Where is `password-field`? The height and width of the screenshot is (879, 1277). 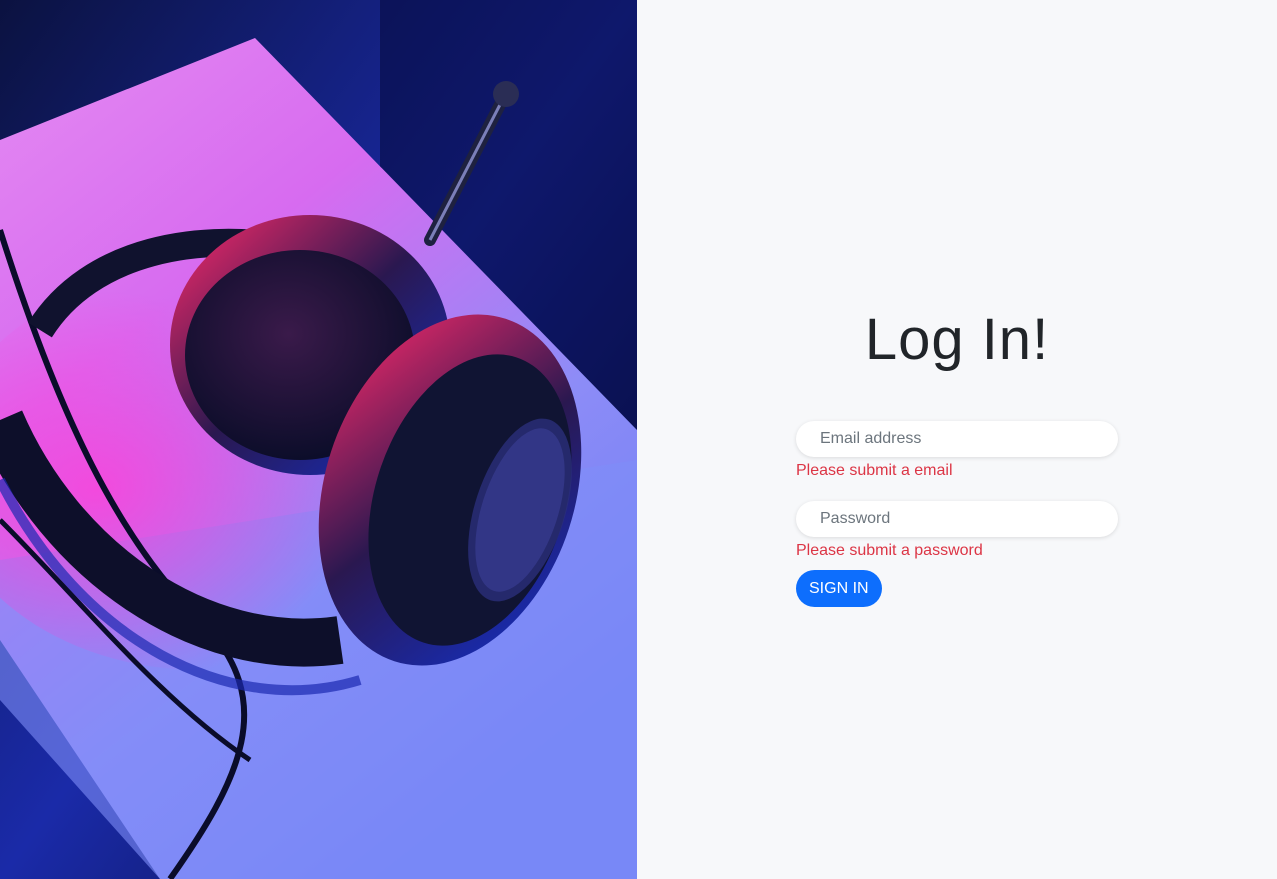 password-field is located at coordinates (957, 519).